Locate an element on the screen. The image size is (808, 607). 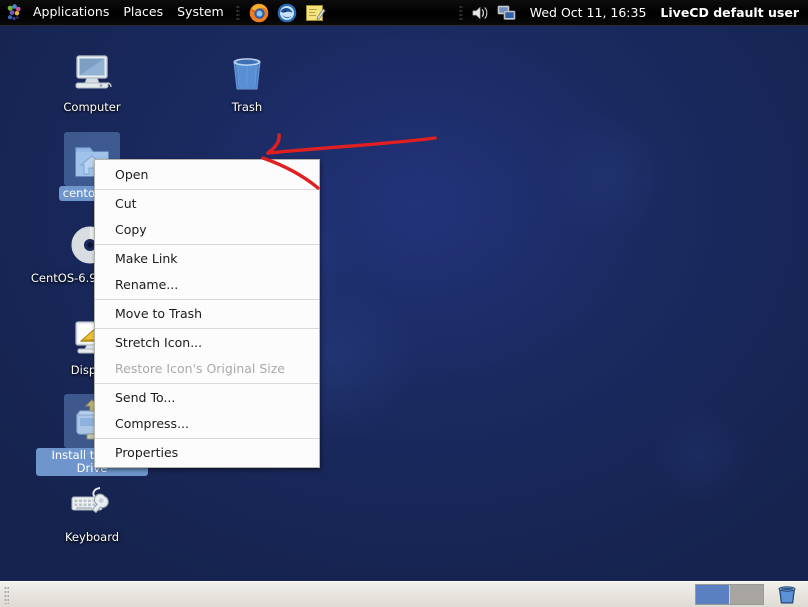
menu-item-cut: Cut is located at coordinates (207, 204).